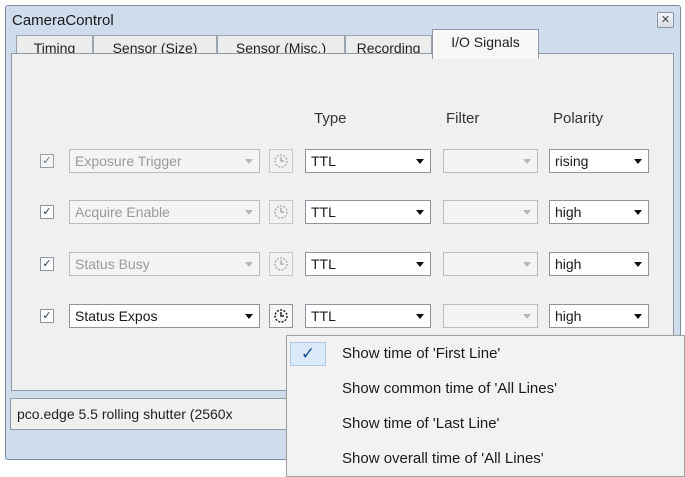 Image resolution: width=685 pixels, height=477 pixels. What do you see at coordinates (485, 389) in the screenshot?
I see `menu-item-common-time-all-lines: Show common time of 'All Lines'` at bounding box center [485, 389].